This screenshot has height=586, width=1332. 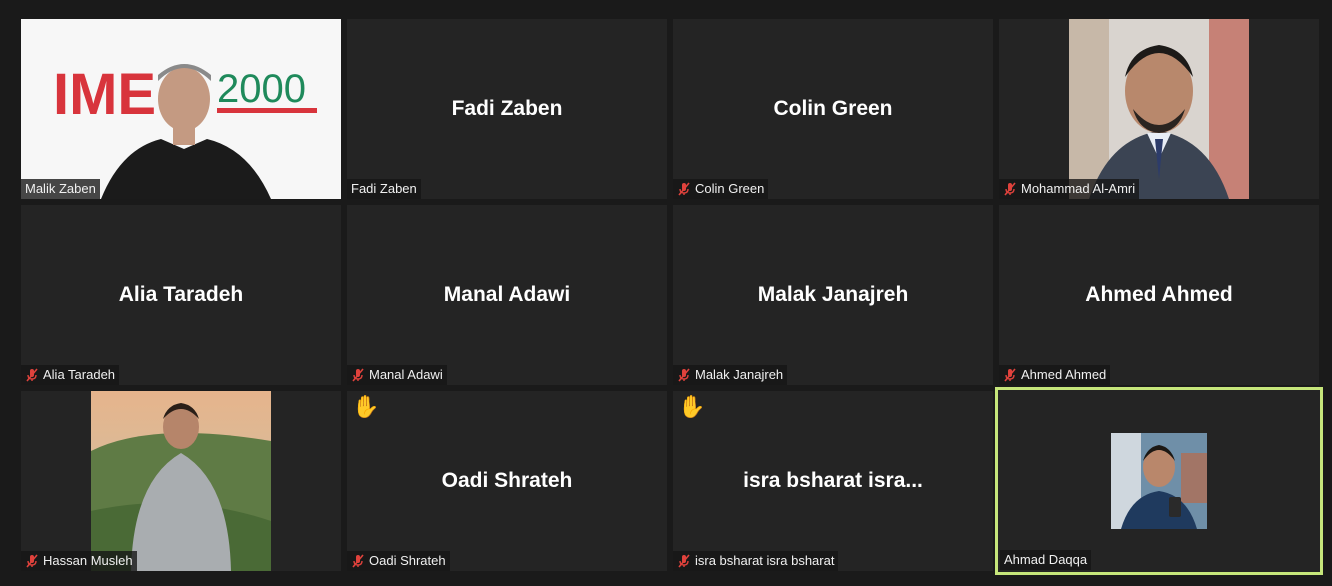 I want to click on participant-tile-colin-green: Colin Green Colin Green, so click(x=833, y=109).